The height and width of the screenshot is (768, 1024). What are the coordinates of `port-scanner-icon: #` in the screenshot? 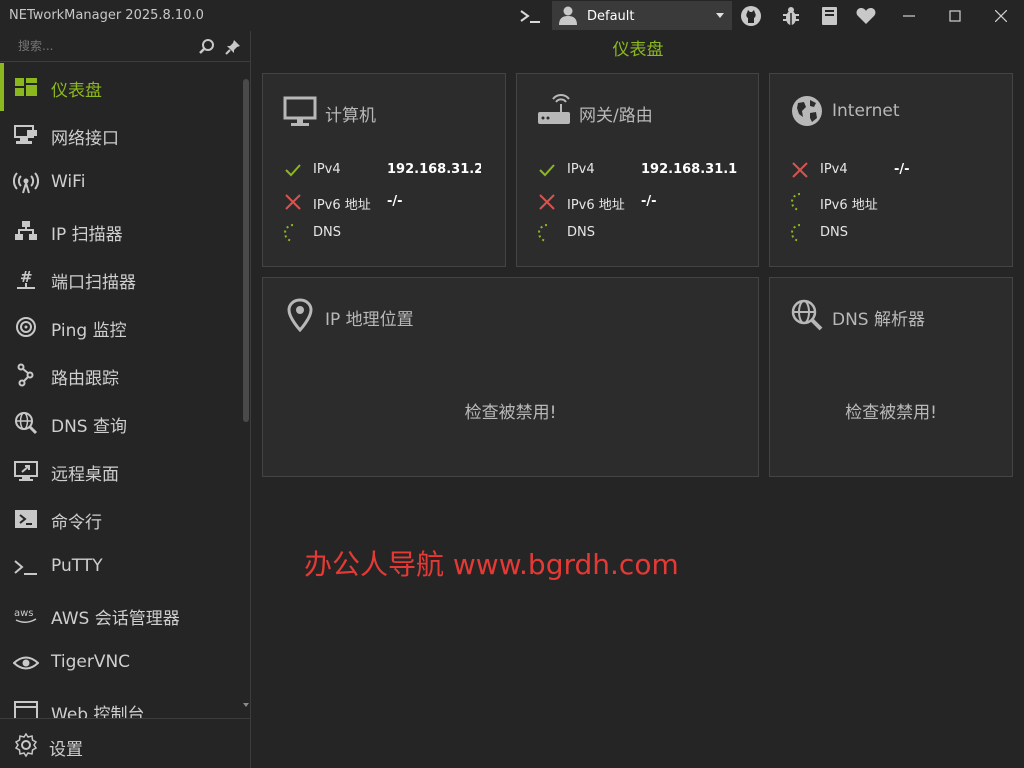 It's located at (26, 279).